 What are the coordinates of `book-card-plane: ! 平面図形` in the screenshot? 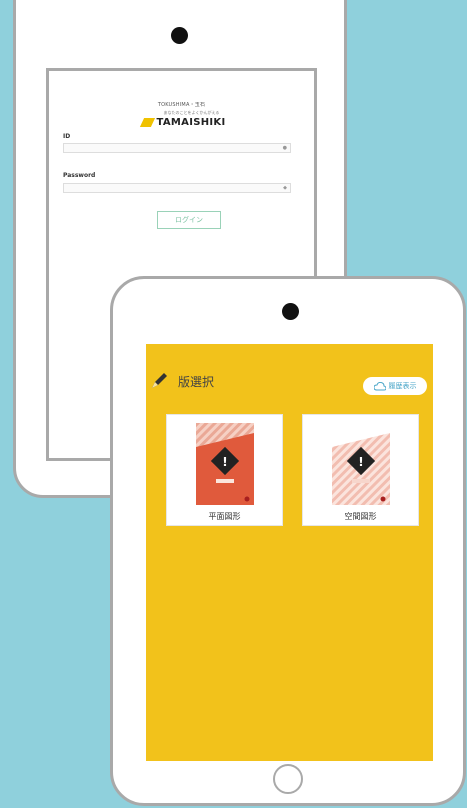 It's located at (224, 470).